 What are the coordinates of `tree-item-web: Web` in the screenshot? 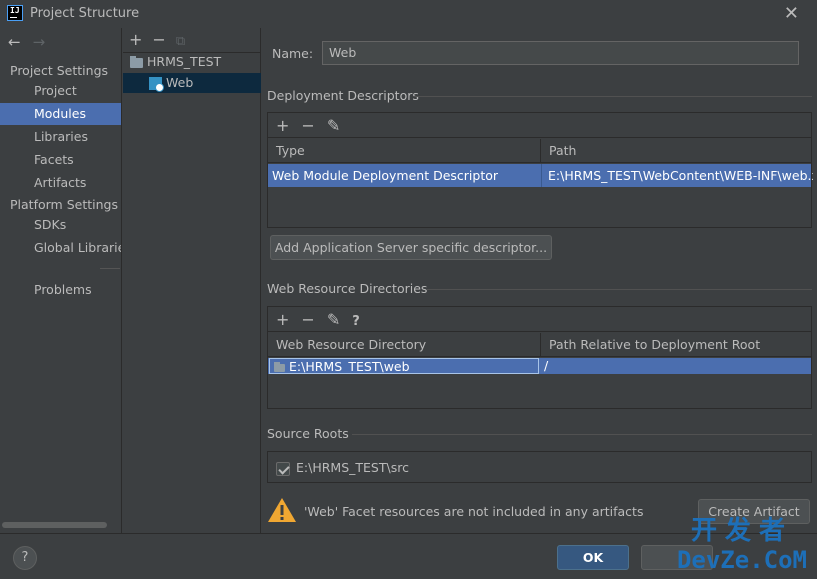 It's located at (192, 83).